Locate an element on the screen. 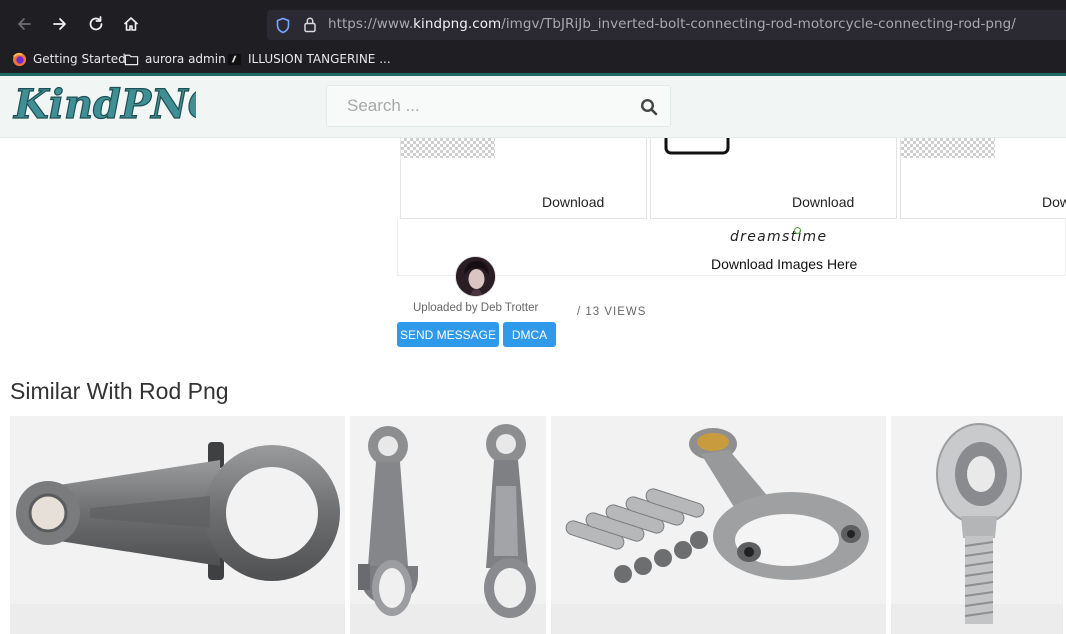 The image size is (1066, 634). similar-image-connecting-rod is located at coordinates (177, 525).